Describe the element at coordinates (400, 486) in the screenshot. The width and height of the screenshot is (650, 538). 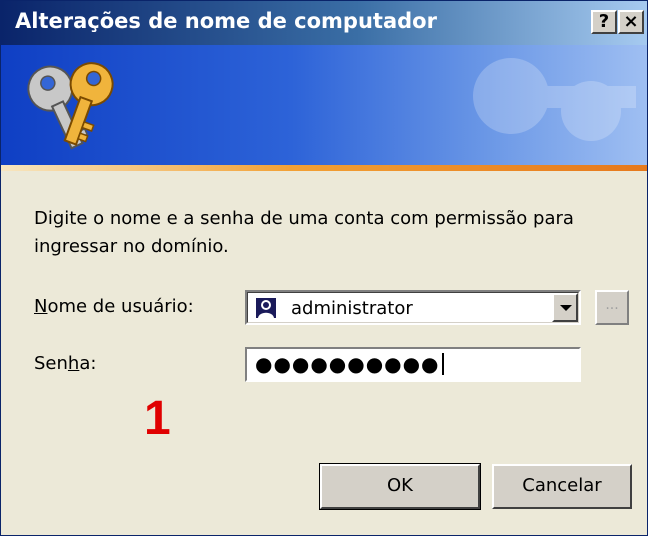
I see `ok-button: OK` at that location.